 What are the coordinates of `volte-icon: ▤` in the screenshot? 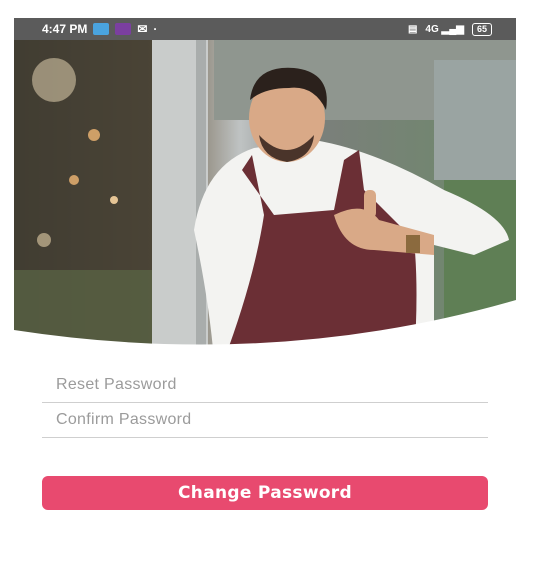 It's located at (412, 29).